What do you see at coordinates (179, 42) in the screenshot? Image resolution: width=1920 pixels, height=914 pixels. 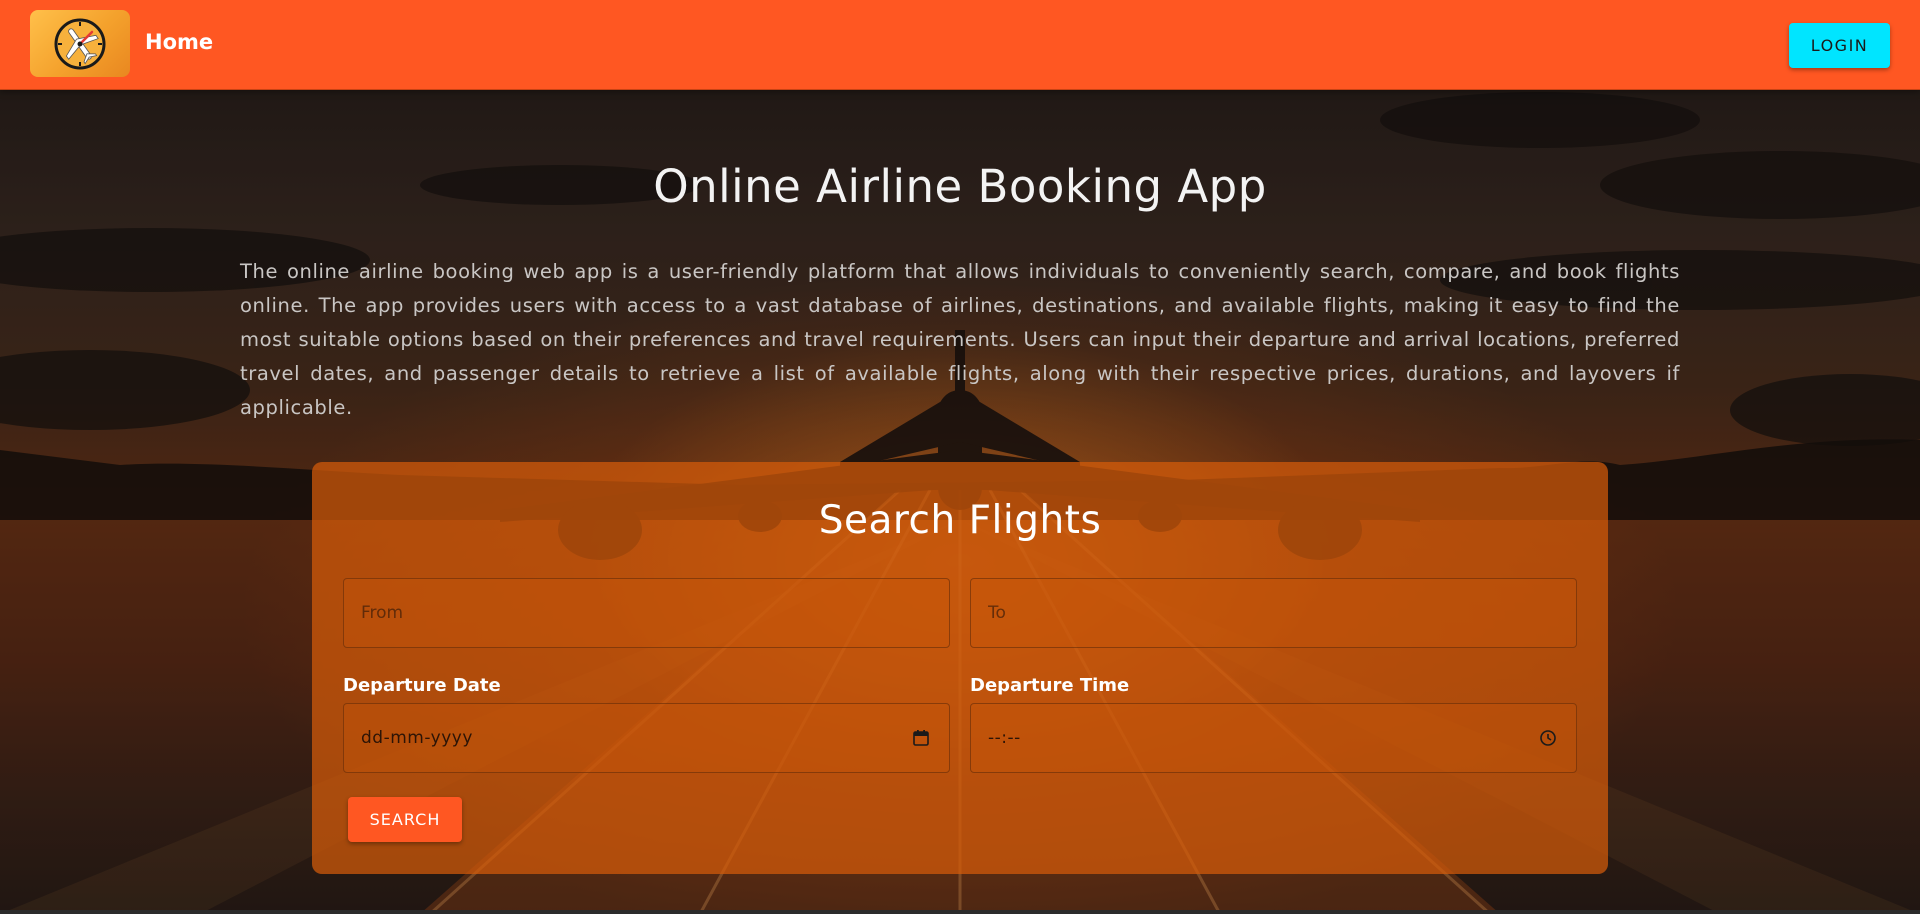 I see `nav-home-link: Home` at bounding box center [179, 42].